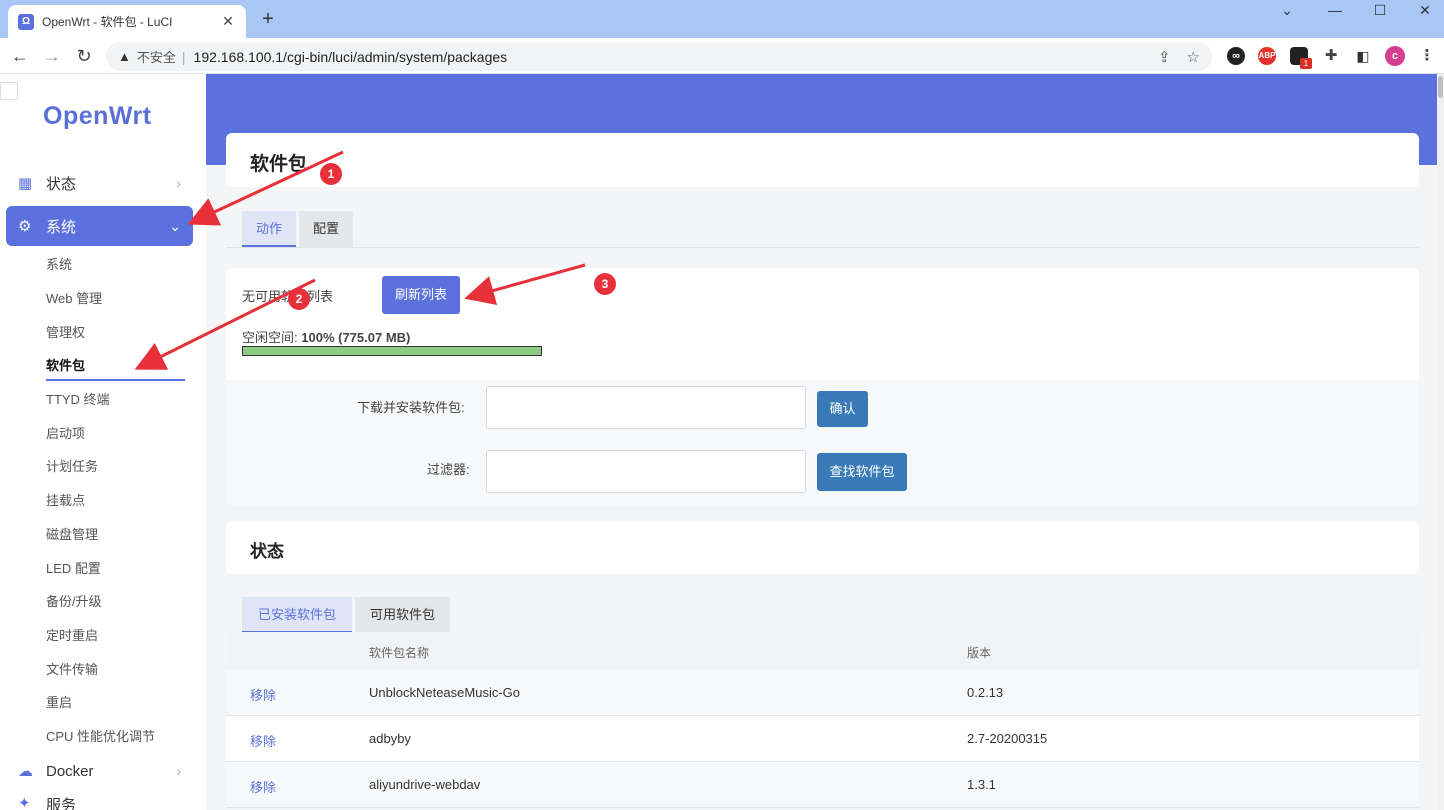 This screenshot has height=810, width=1444. Describe the element at coordinates (267, 551) in the screenshot. I see `status-title: 状态` at that location.